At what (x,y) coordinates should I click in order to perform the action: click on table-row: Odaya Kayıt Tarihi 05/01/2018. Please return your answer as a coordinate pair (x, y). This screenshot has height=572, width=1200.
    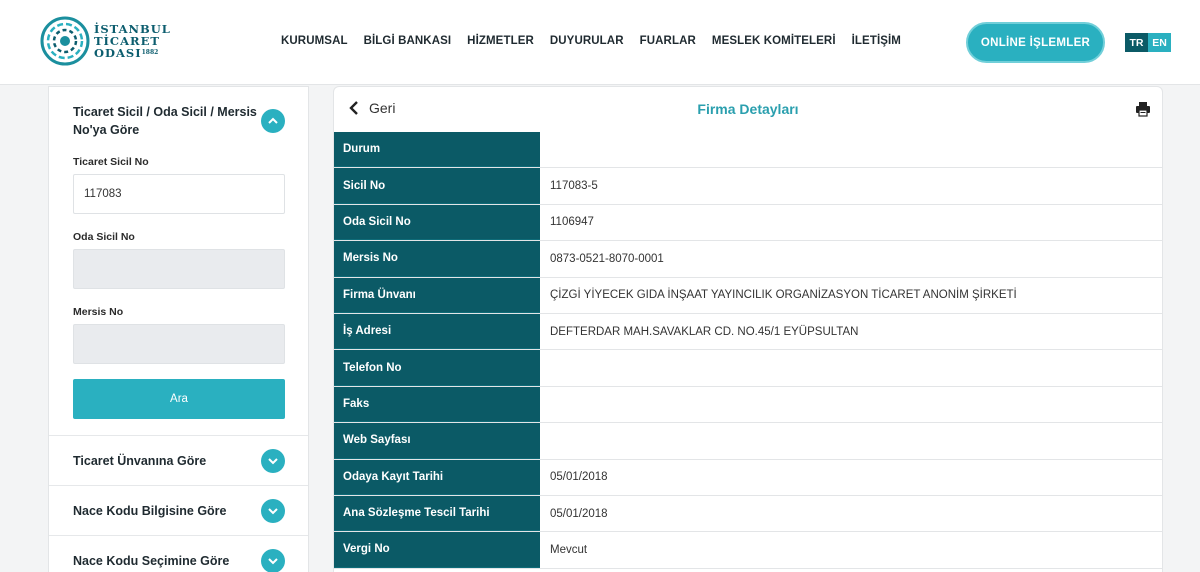
    Looking at the image, I should click on (748, 477).